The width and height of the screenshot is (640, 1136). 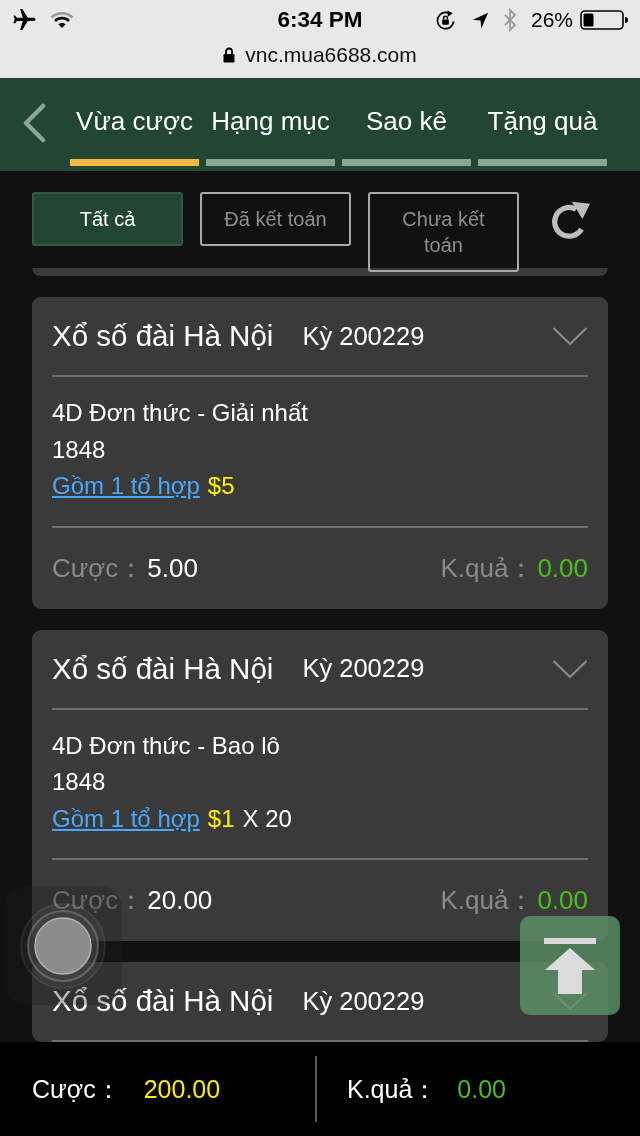 I want to click on filter-button: Tất cả, so click(x=107, y=219).